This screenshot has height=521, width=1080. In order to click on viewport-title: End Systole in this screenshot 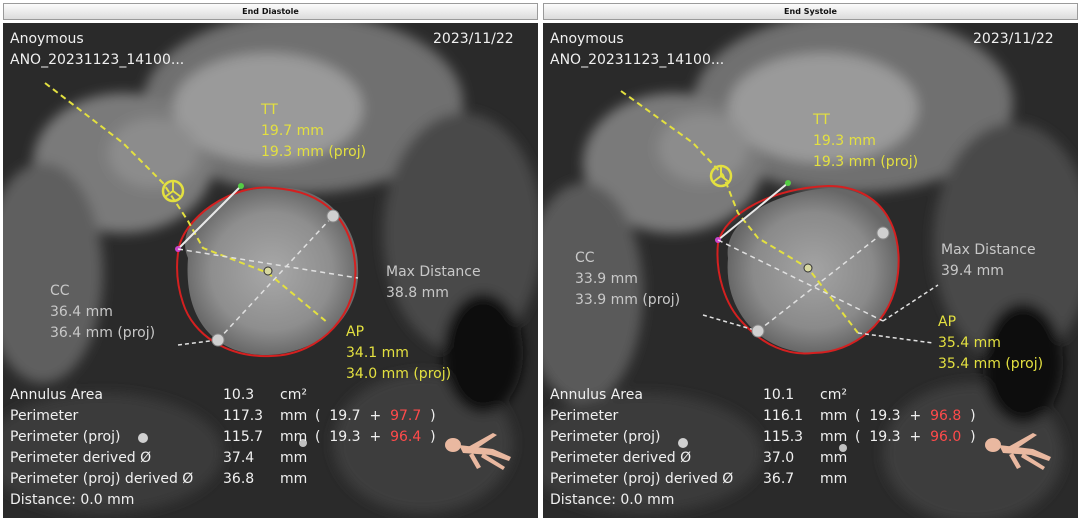, I will do `click(810, 11)`.